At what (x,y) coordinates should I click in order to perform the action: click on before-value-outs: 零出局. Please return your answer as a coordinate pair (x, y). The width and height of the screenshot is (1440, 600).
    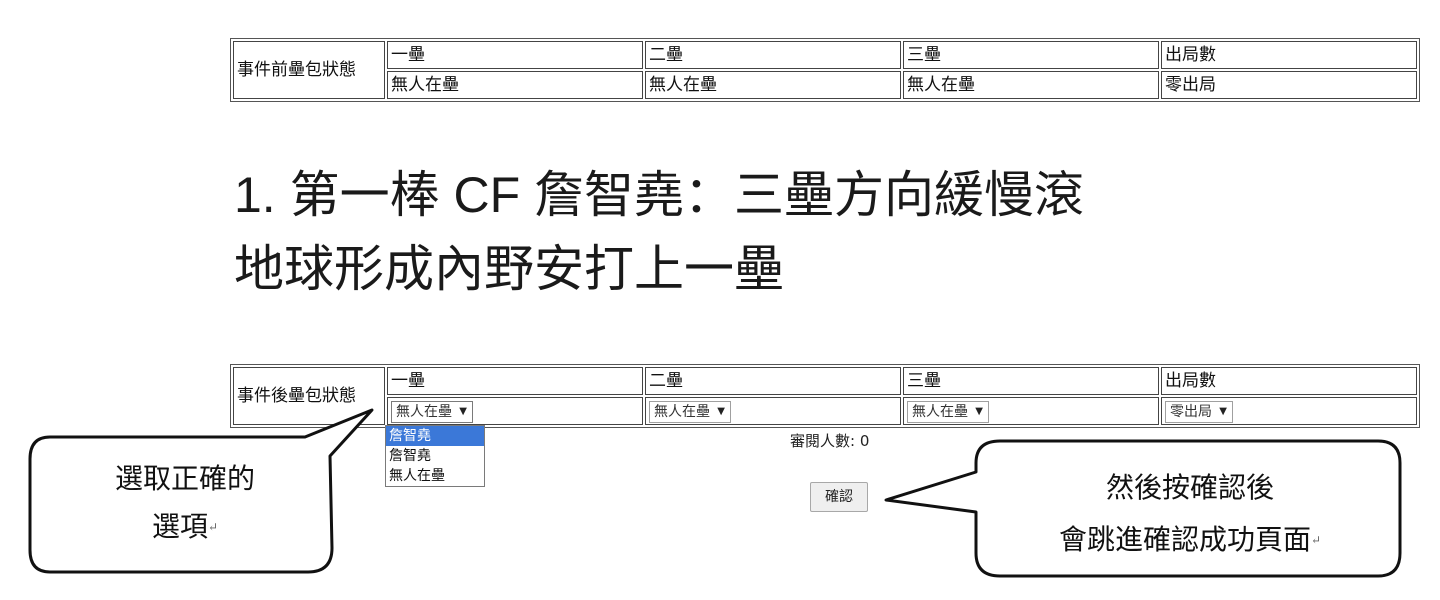
    Looking at the image, I should click on (1289, 85).